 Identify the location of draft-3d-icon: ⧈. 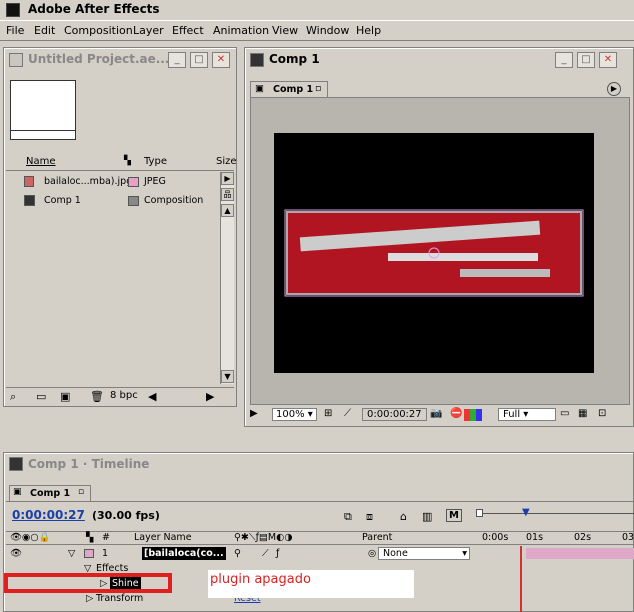
(369, 517).